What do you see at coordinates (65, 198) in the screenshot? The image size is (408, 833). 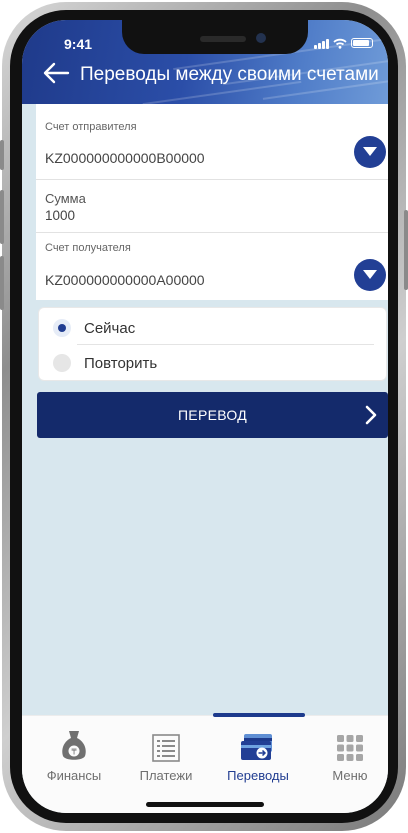 I see `amount-label: Сумма` at bounding box center [65, 198].